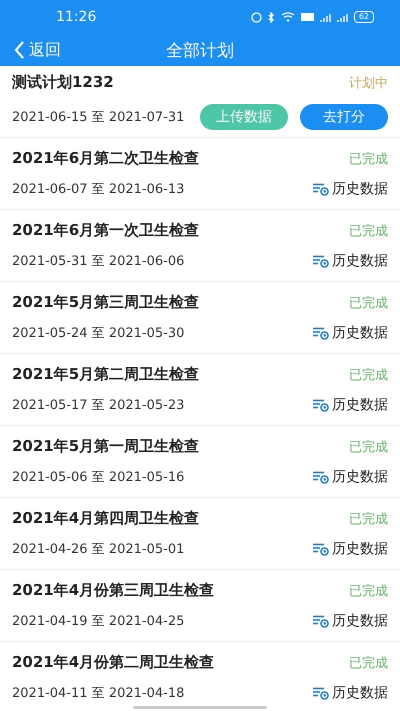 This screenshot has width=400, height=711. What do you see at coordinates (63, 82) in the screenshot?
I see `plan-title: 测试计划1232` at bounding box center [63, 82].